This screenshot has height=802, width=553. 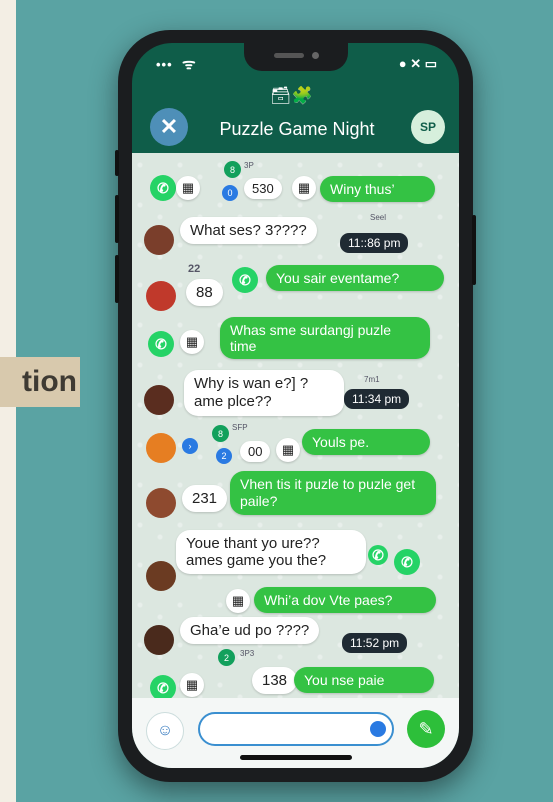 What do you see at coordinates (296, 729) in the screenshot?
I see `message-input` at bounding box center [296, 729].